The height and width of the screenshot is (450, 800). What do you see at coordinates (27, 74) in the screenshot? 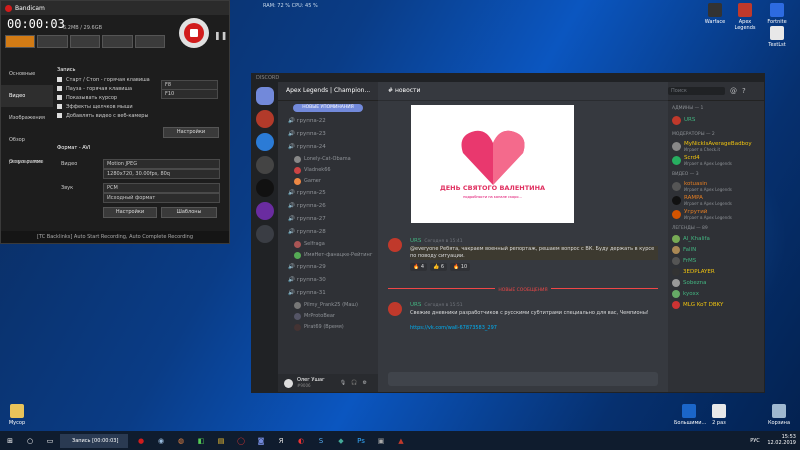
I see `sidebar-item-general: Основные` at bounding box center [27, 74].